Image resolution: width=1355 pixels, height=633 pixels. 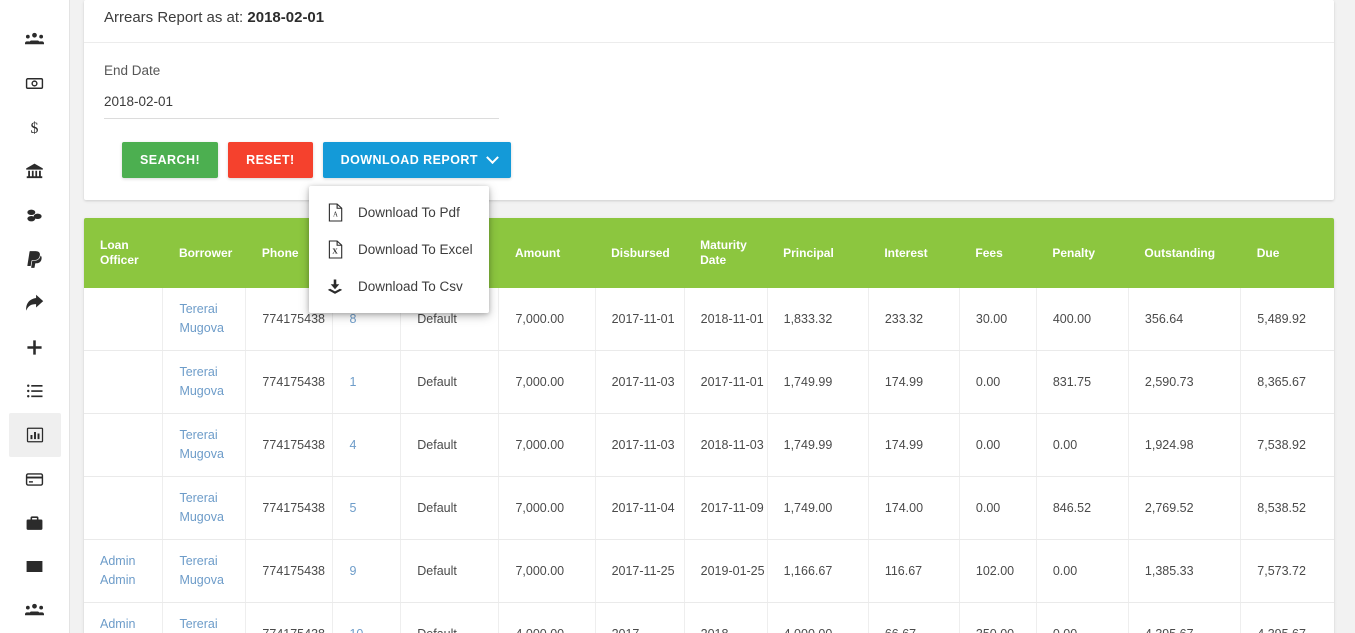 I want to click on list-icon, so click(x=35, y=391).